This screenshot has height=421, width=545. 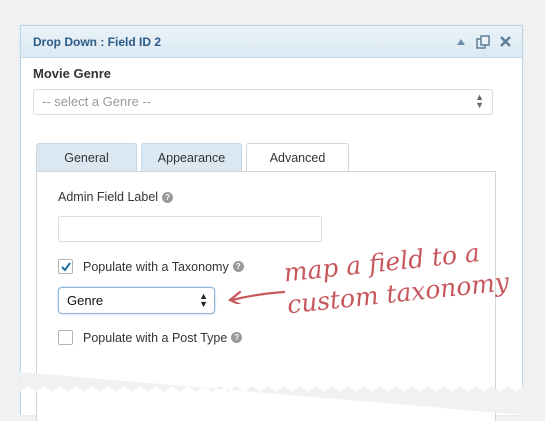 What do you see at coordinates (271, 42) in the screenshot?
I see `panel-titlebar: Drop Down : Field ID 2` at bounding box center [271, 42].